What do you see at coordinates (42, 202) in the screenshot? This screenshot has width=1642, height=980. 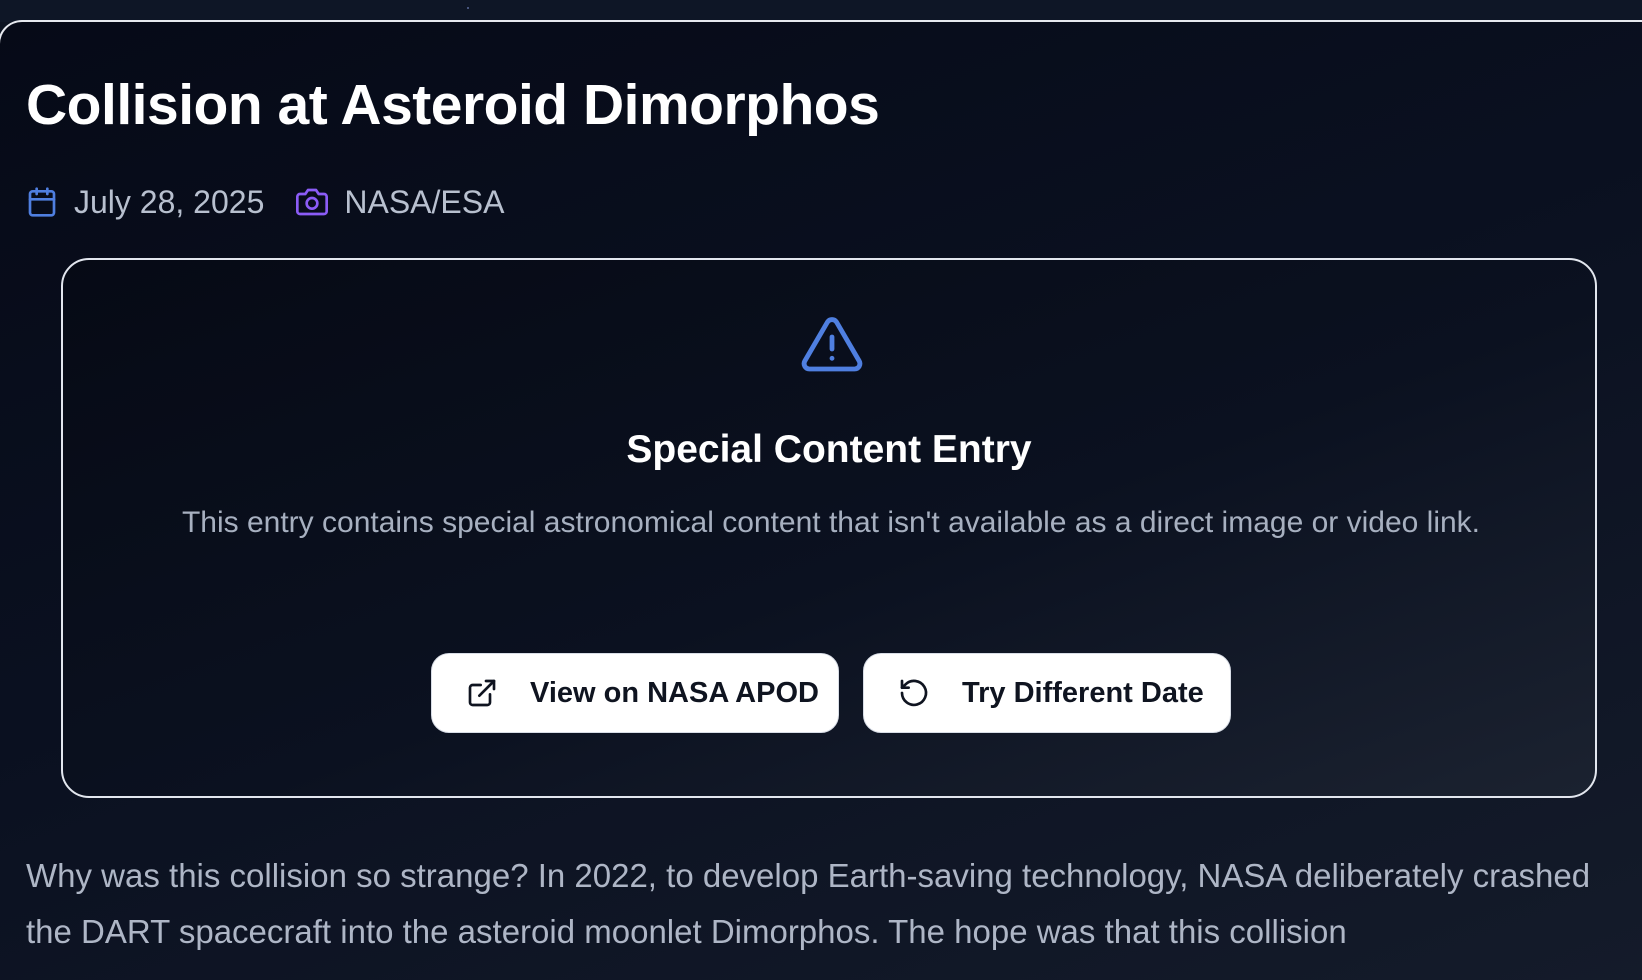 I see `calendar-icon` at bounding box center [42, 202].